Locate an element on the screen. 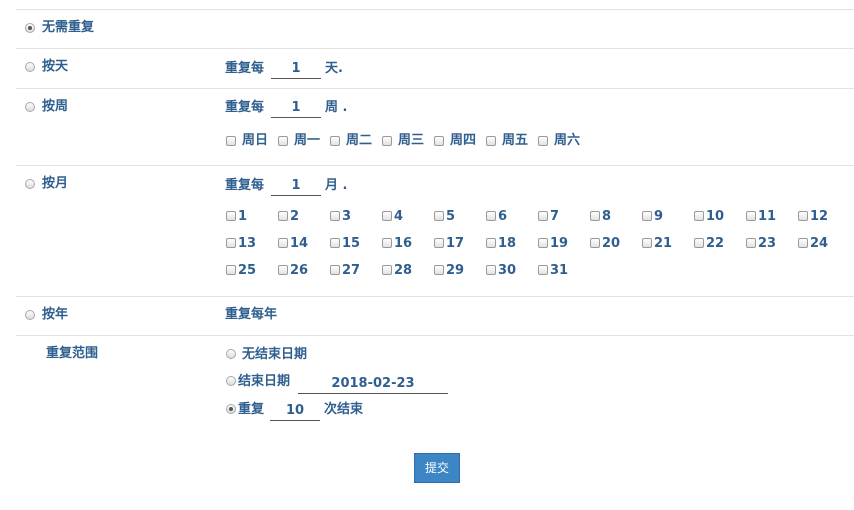 The height and width of the screenshot is (510, 854). monthday-label: 28 is located at coordinates (403, 270).